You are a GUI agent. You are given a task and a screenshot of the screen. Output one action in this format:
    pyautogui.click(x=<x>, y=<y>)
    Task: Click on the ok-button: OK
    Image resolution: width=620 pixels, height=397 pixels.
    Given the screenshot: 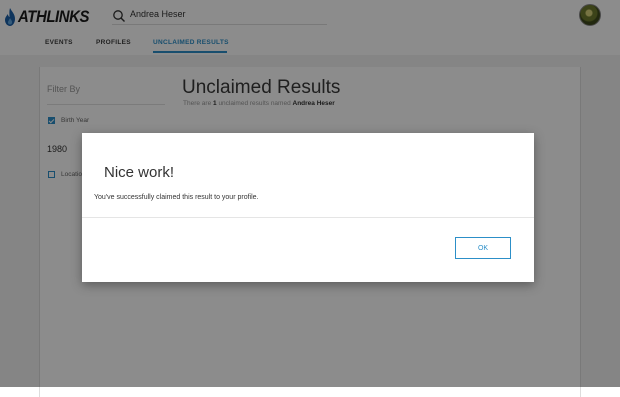 What is the action you would take?
    pyautogui.click(x=483, y=248)
    